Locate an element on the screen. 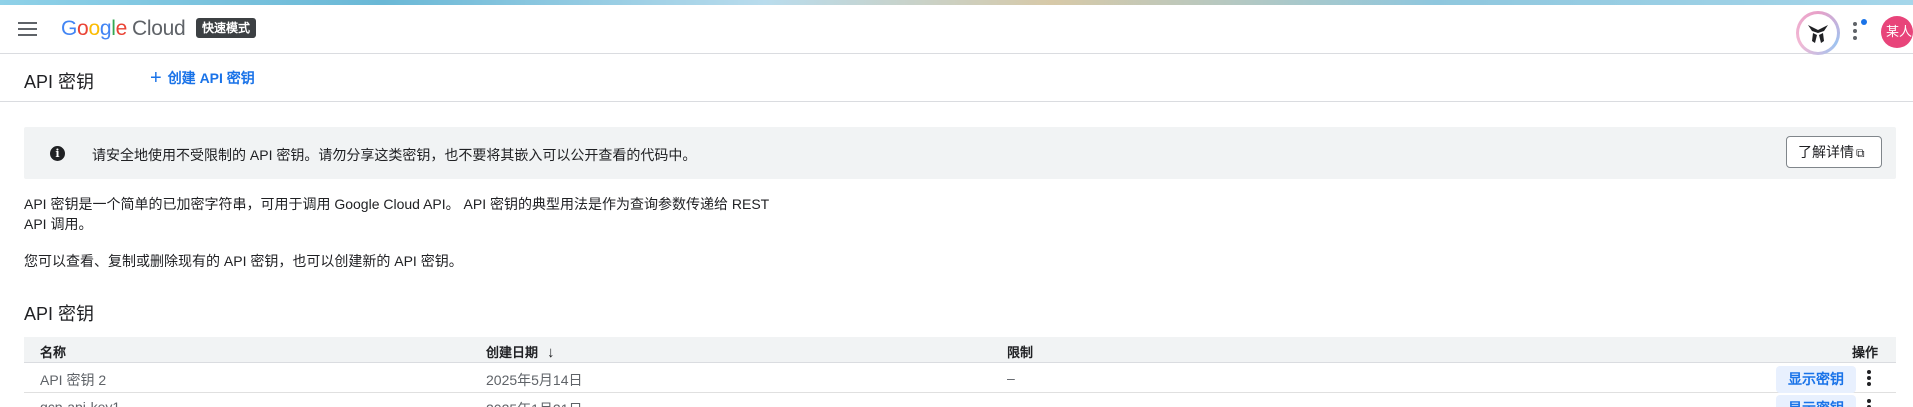 Image resolution: width=1913 pixels, height=407 pixels. column-header-created: 创建日期 ↓ is located at coordinates (520, 351).